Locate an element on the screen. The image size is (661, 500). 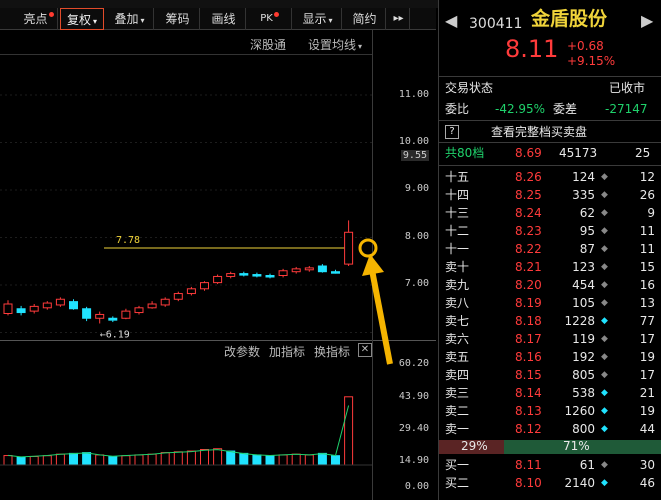
toolbar-btn-chips: 筹码 is located at coordinates (178, 19).